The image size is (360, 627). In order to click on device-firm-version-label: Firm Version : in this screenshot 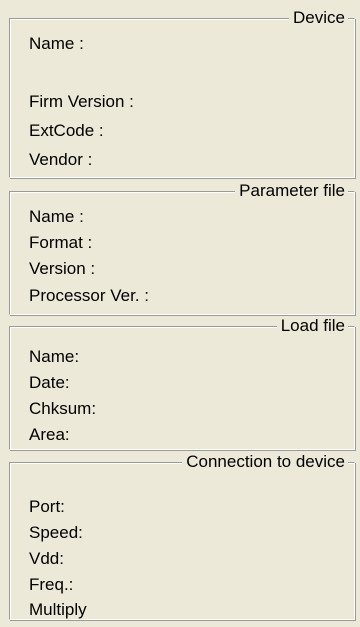, I will do `click(81, 101)`.